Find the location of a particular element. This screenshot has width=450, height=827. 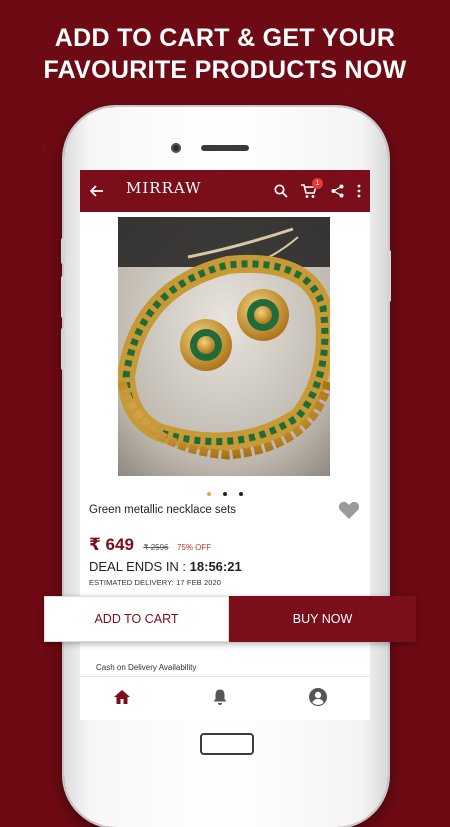

cart-icon: 1 is located at coordinates (309, 191).